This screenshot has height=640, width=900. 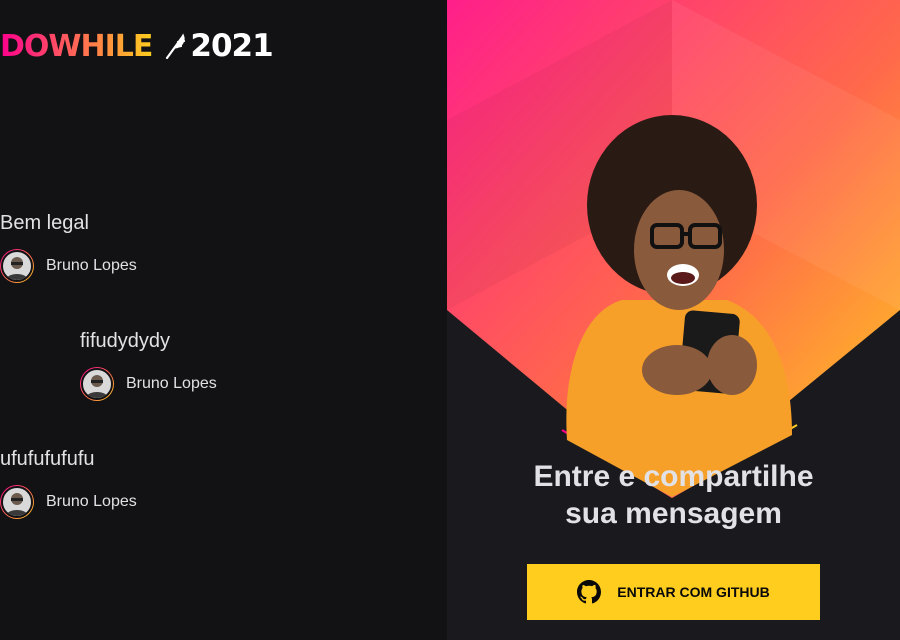 What do you see at coordinates (125, 341) in the screenshot?
I see `message-text: fifudydydy` at bounding box center [125, 341].